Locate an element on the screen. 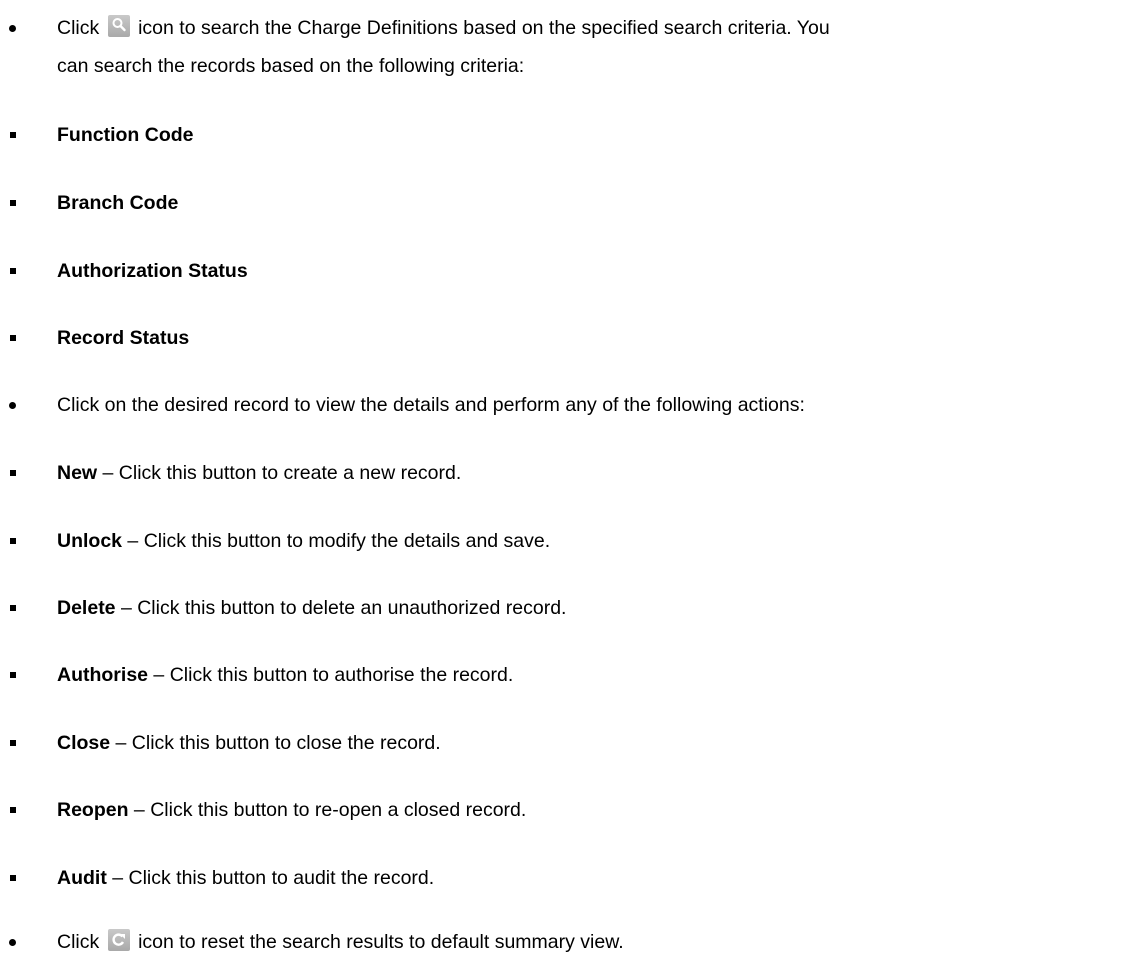 Image resolution: width=1123 pixels, height=964 pixels. action-label: Reopen is located at coordinates (93, 810).